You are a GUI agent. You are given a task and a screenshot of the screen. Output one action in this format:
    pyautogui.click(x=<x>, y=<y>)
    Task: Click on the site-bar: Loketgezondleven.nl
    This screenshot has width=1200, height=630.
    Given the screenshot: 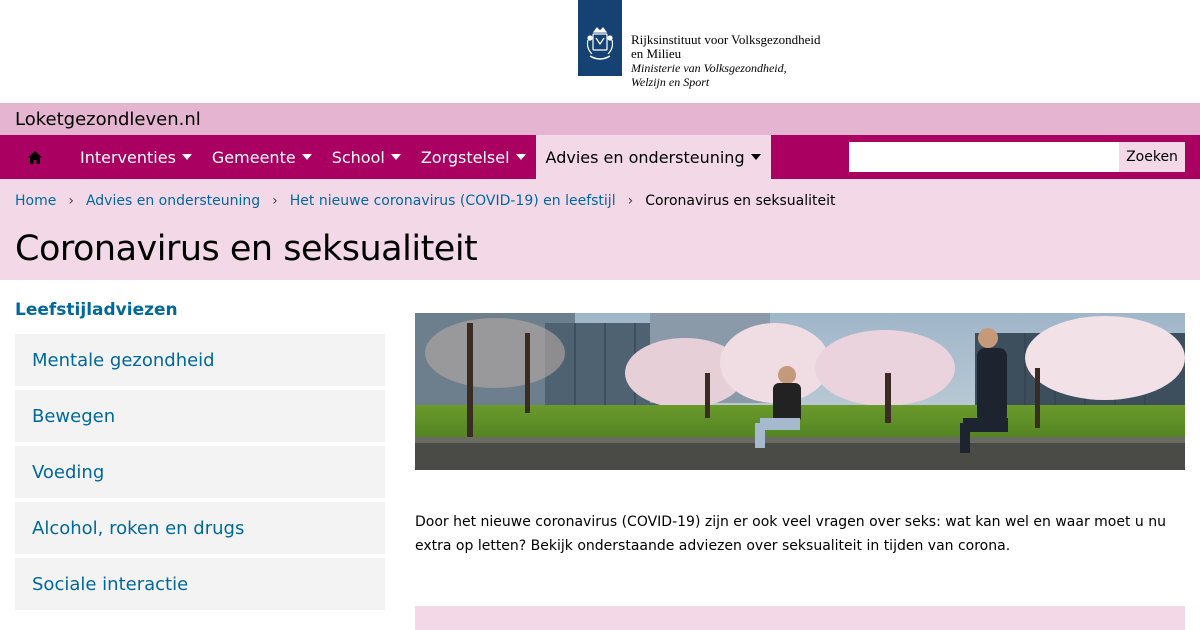 What is the action you would take?
    pyautogui.click(x=600, y=119)
    